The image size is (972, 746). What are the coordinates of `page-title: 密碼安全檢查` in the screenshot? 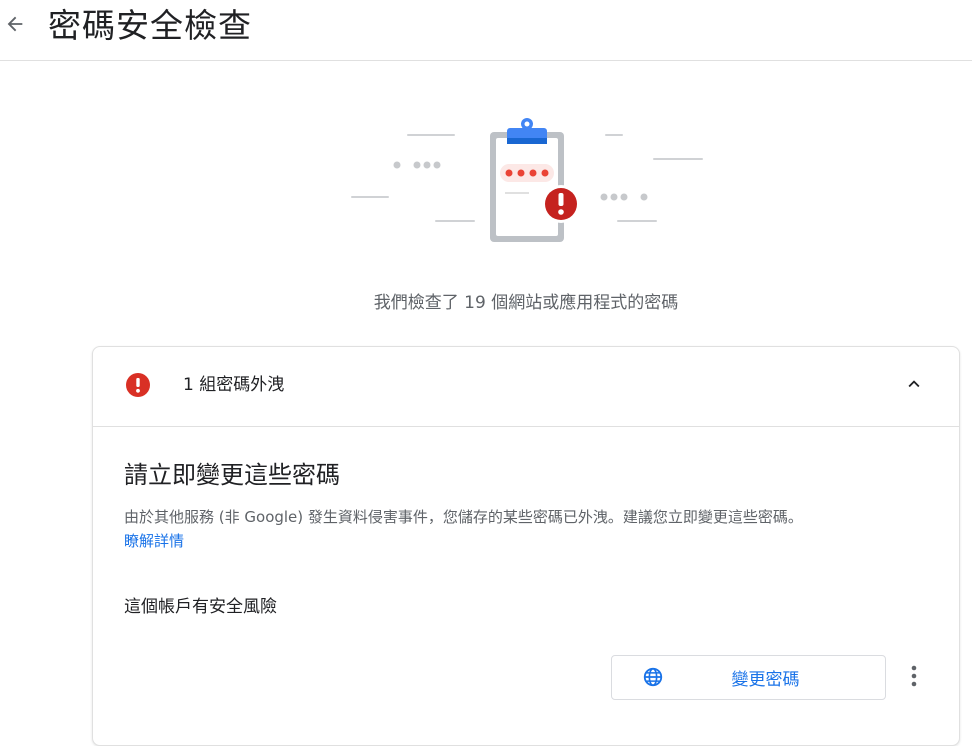 It's located at (150, 25).